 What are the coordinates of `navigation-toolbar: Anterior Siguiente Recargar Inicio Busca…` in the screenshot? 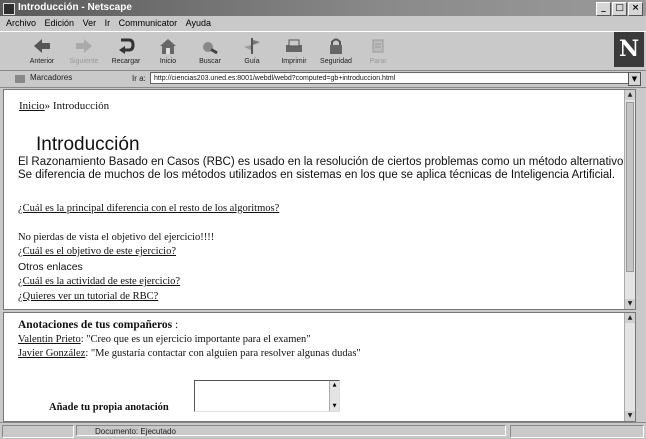 It's located at (323, 51).